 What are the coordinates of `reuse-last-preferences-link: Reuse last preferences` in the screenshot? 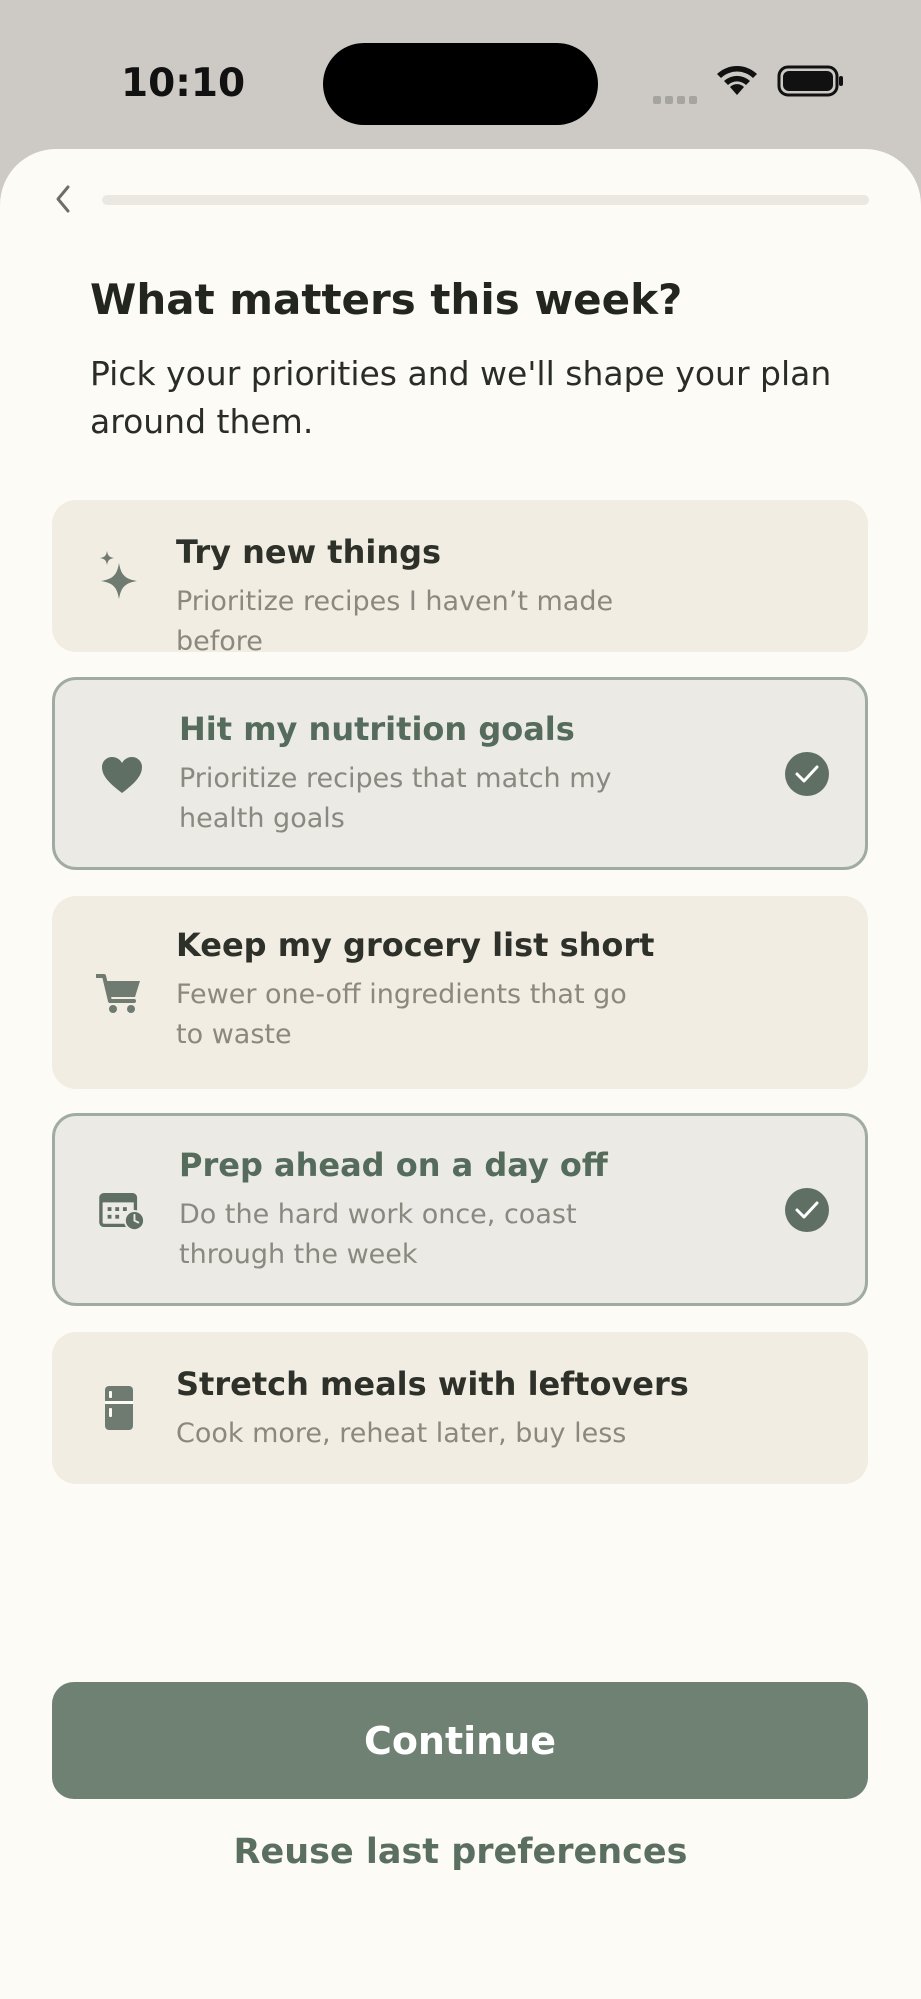 It's located at (460, 1852).